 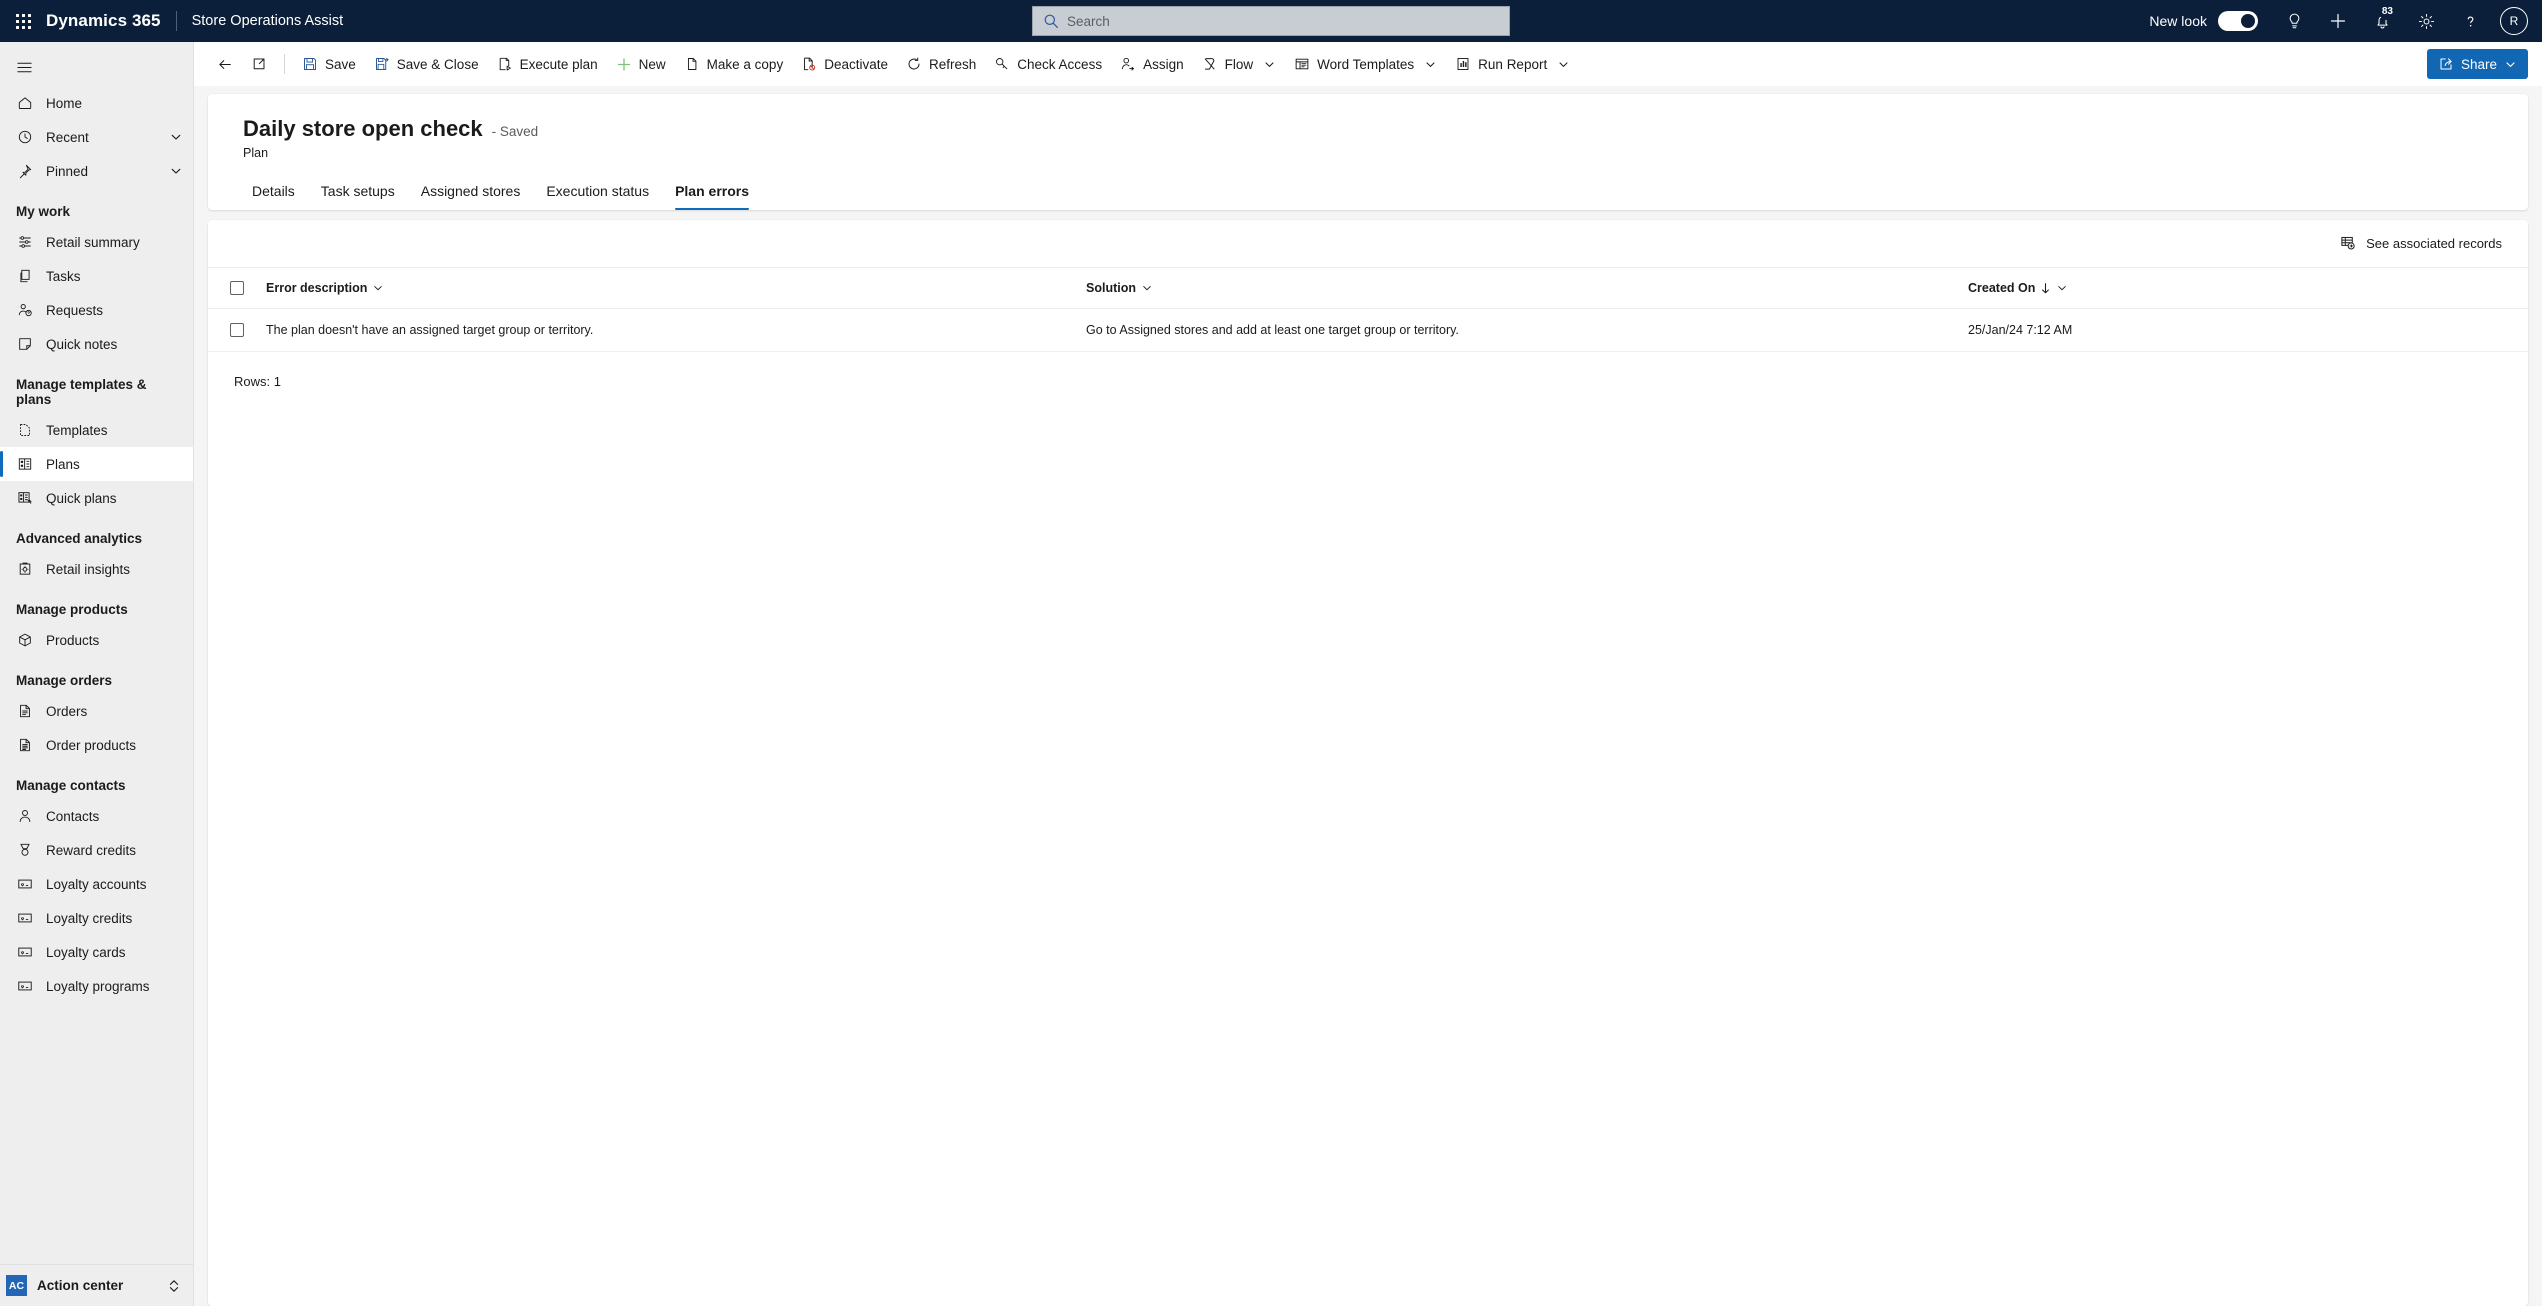 I want to click on action-center-button: AC Action center, so click(x=96, y=1285).